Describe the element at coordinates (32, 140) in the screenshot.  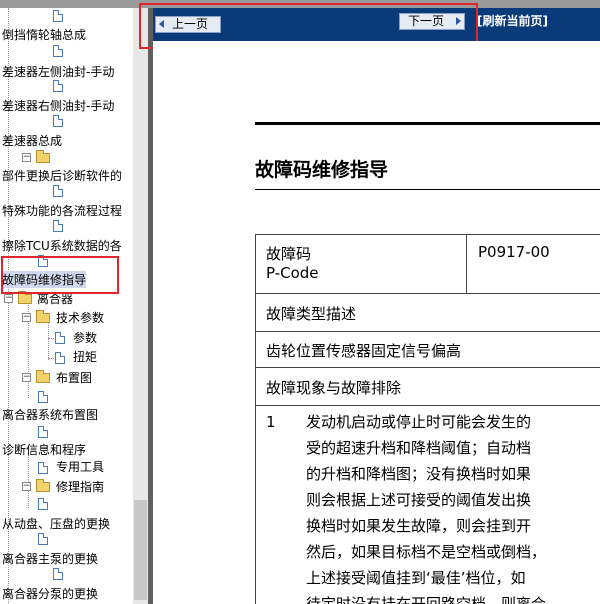
I see `tree-item: 差速器总成` at that location.